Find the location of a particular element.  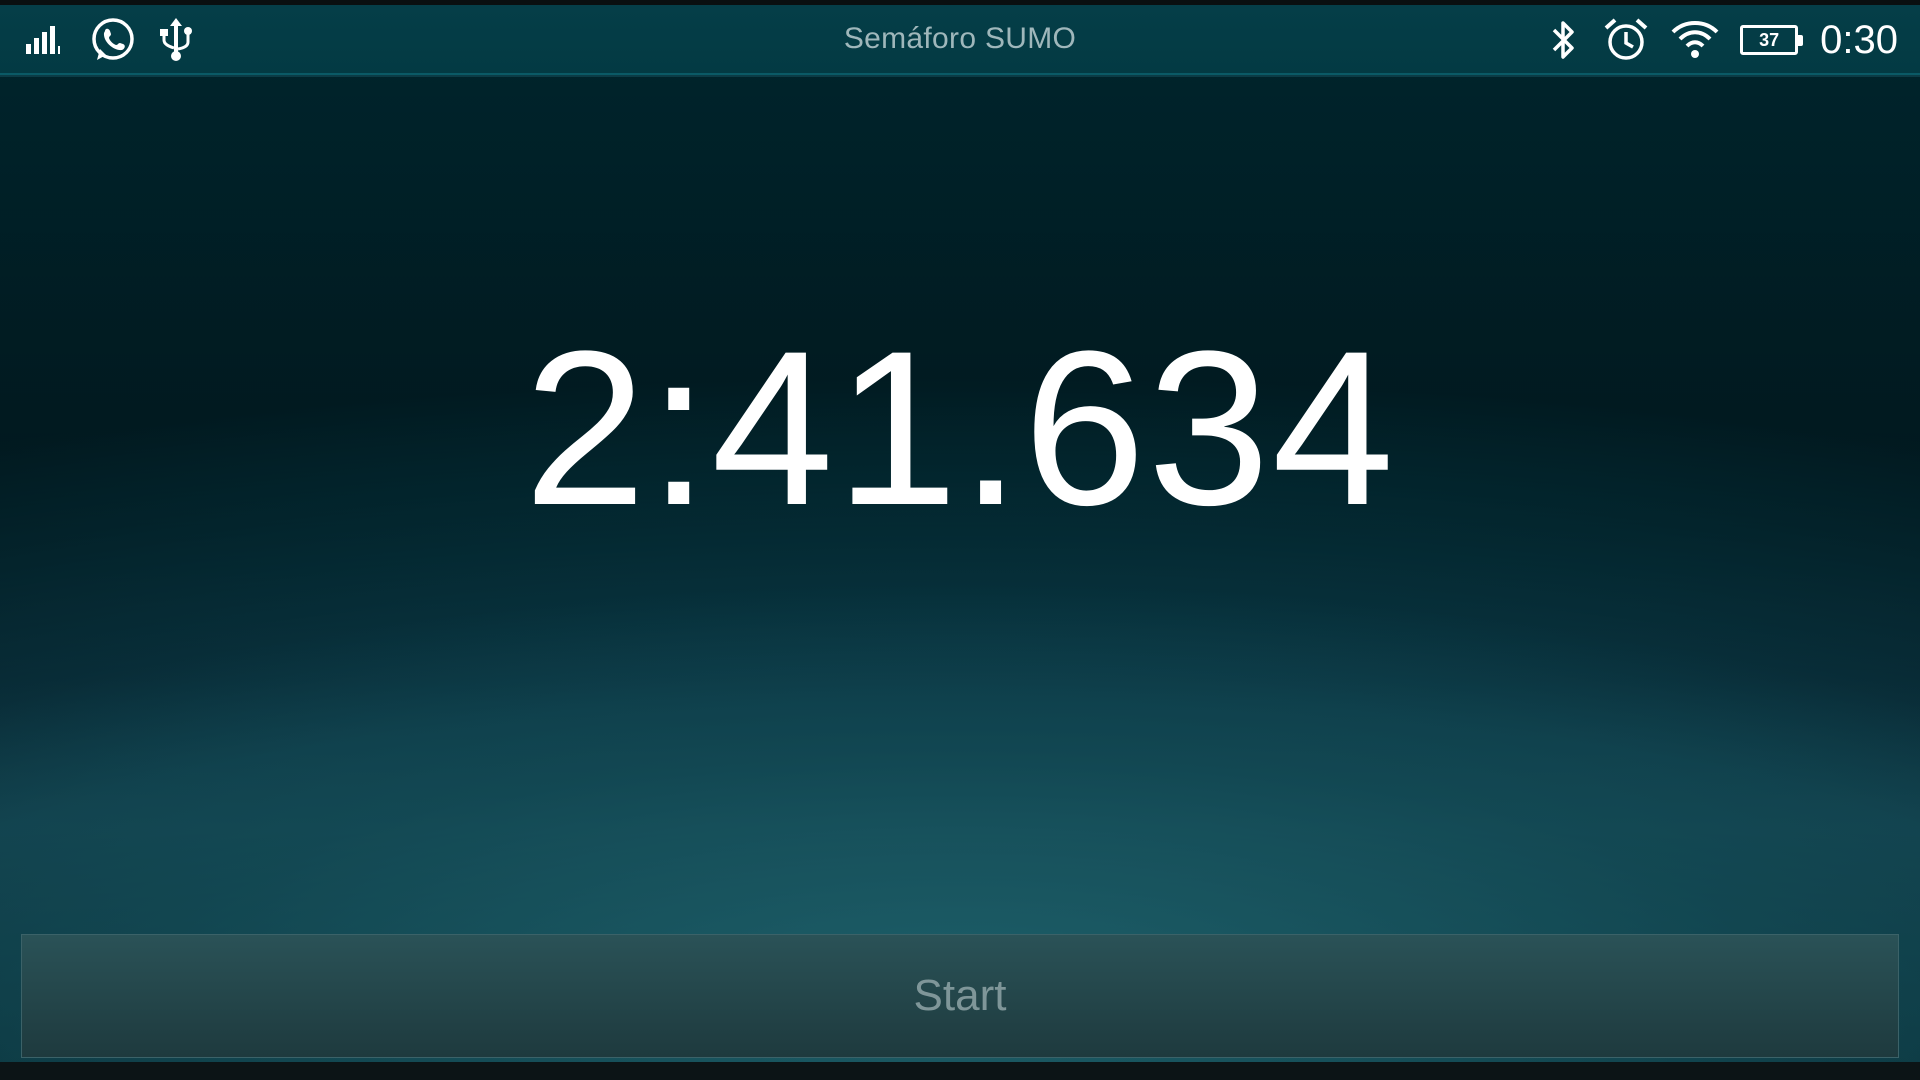

battery-icon: 37 is located at coordinates (1772, 40).